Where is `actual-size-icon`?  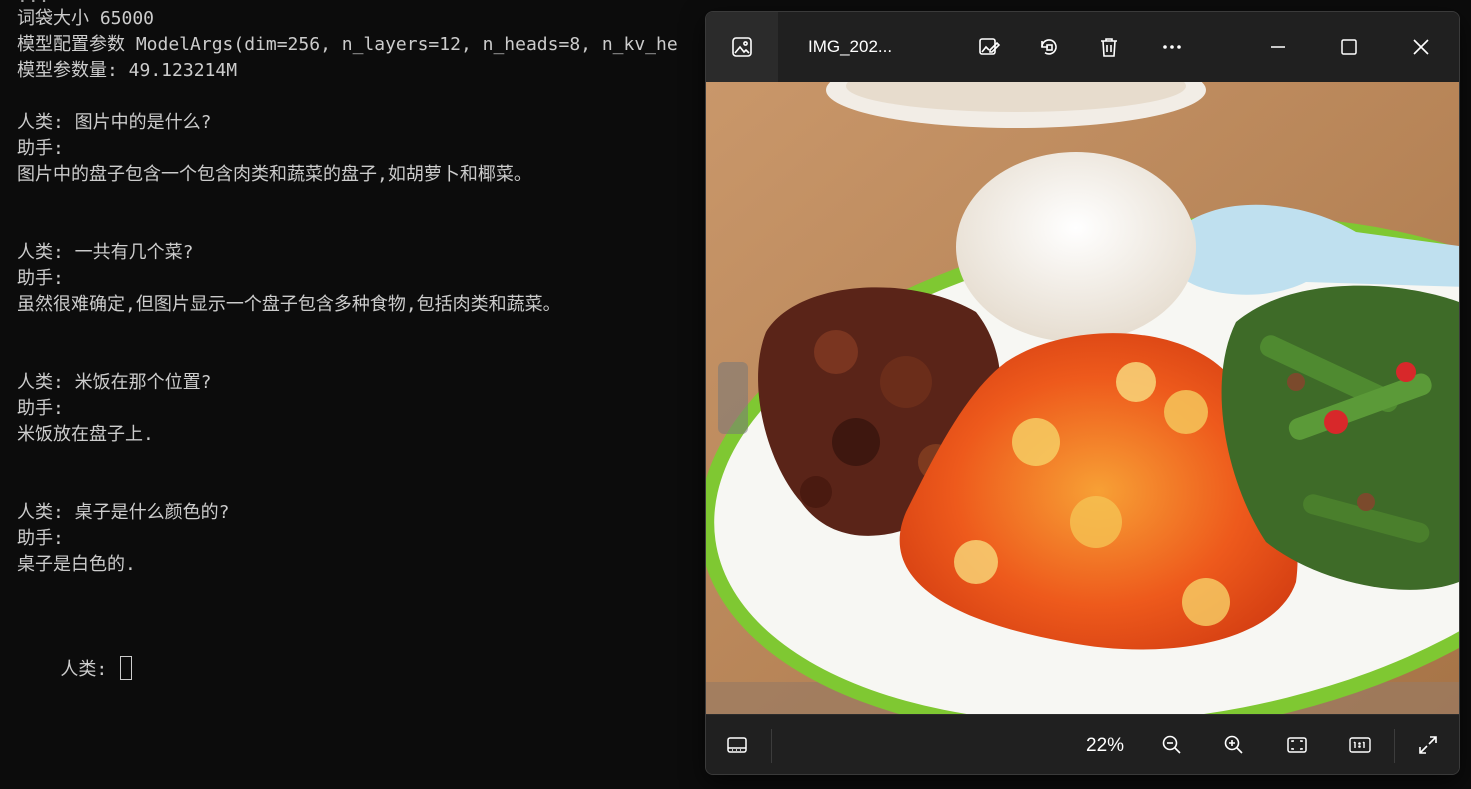
actual-size-icon is located at coordinates (1360, 745).